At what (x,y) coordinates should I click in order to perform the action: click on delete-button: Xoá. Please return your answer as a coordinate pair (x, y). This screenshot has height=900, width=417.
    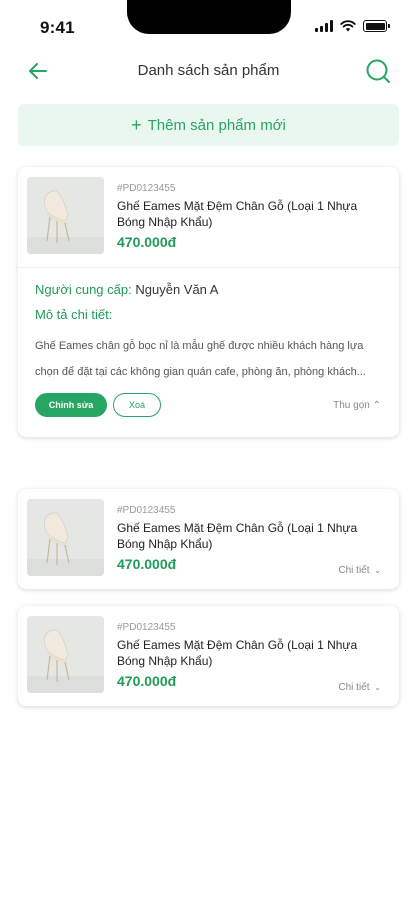
    Looking at the image, I should click on (137, 405).